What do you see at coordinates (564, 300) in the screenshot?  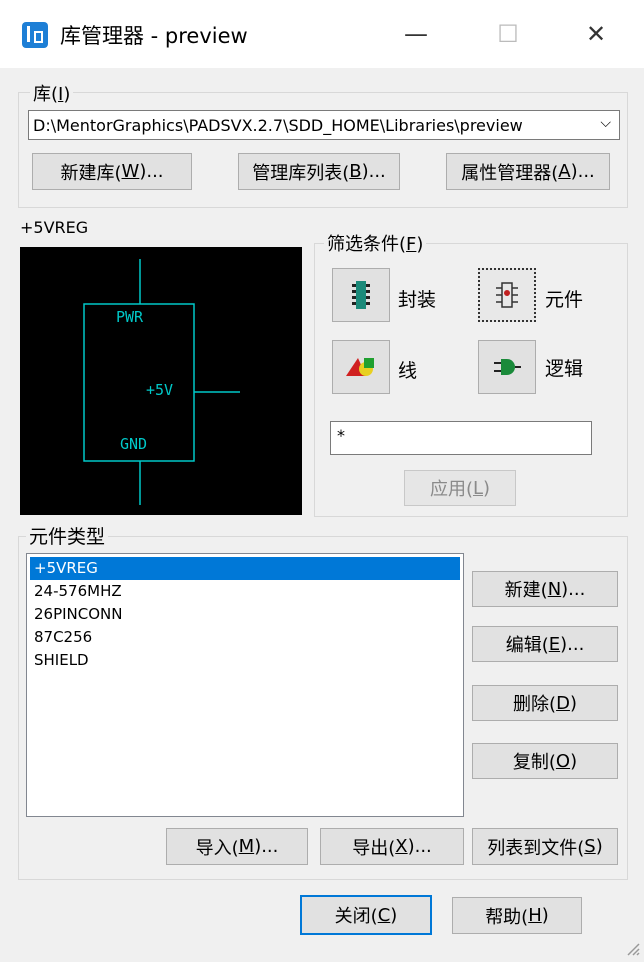 I see `parts-label: 元件` at bounding box center [564, 300].